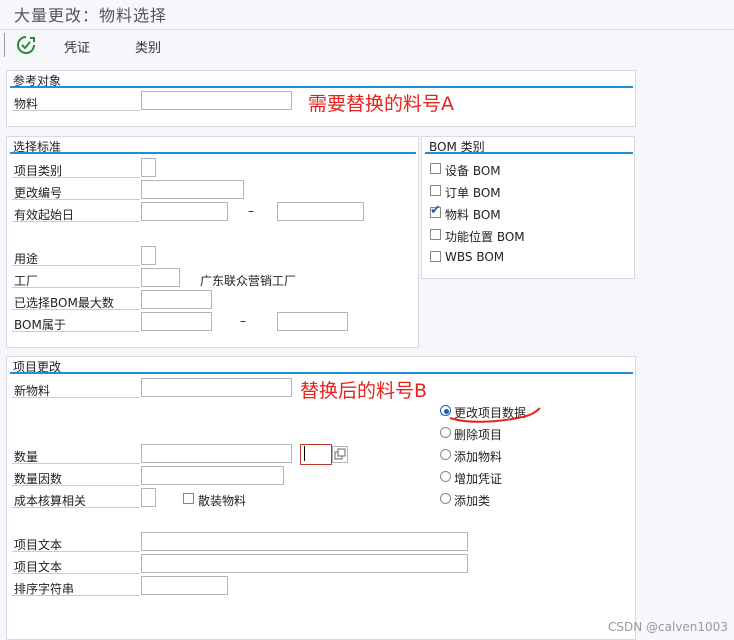  Describe the element at coordinates (340, 454) in the screenshot. I see `value-help-icon` at that location.